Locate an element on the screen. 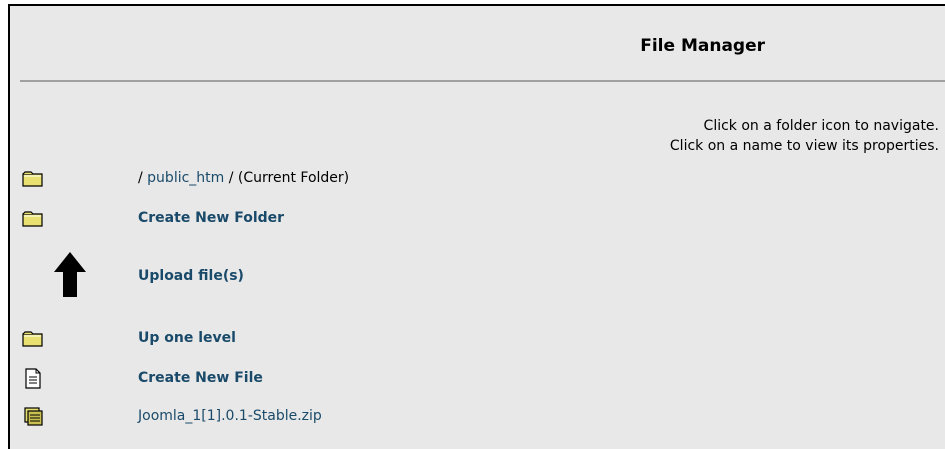 The height and width of the screenshot is (449, 945). header-divider is located at coordinates (482, 81).